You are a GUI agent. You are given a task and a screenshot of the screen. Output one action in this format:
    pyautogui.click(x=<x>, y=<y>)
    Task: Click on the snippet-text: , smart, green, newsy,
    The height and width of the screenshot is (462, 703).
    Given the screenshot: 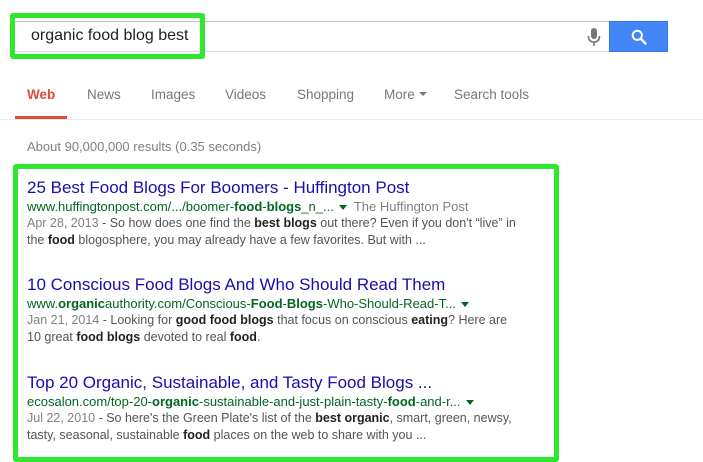 What is the action you would take?
    pyautogui.click(x=450, y=418)
    